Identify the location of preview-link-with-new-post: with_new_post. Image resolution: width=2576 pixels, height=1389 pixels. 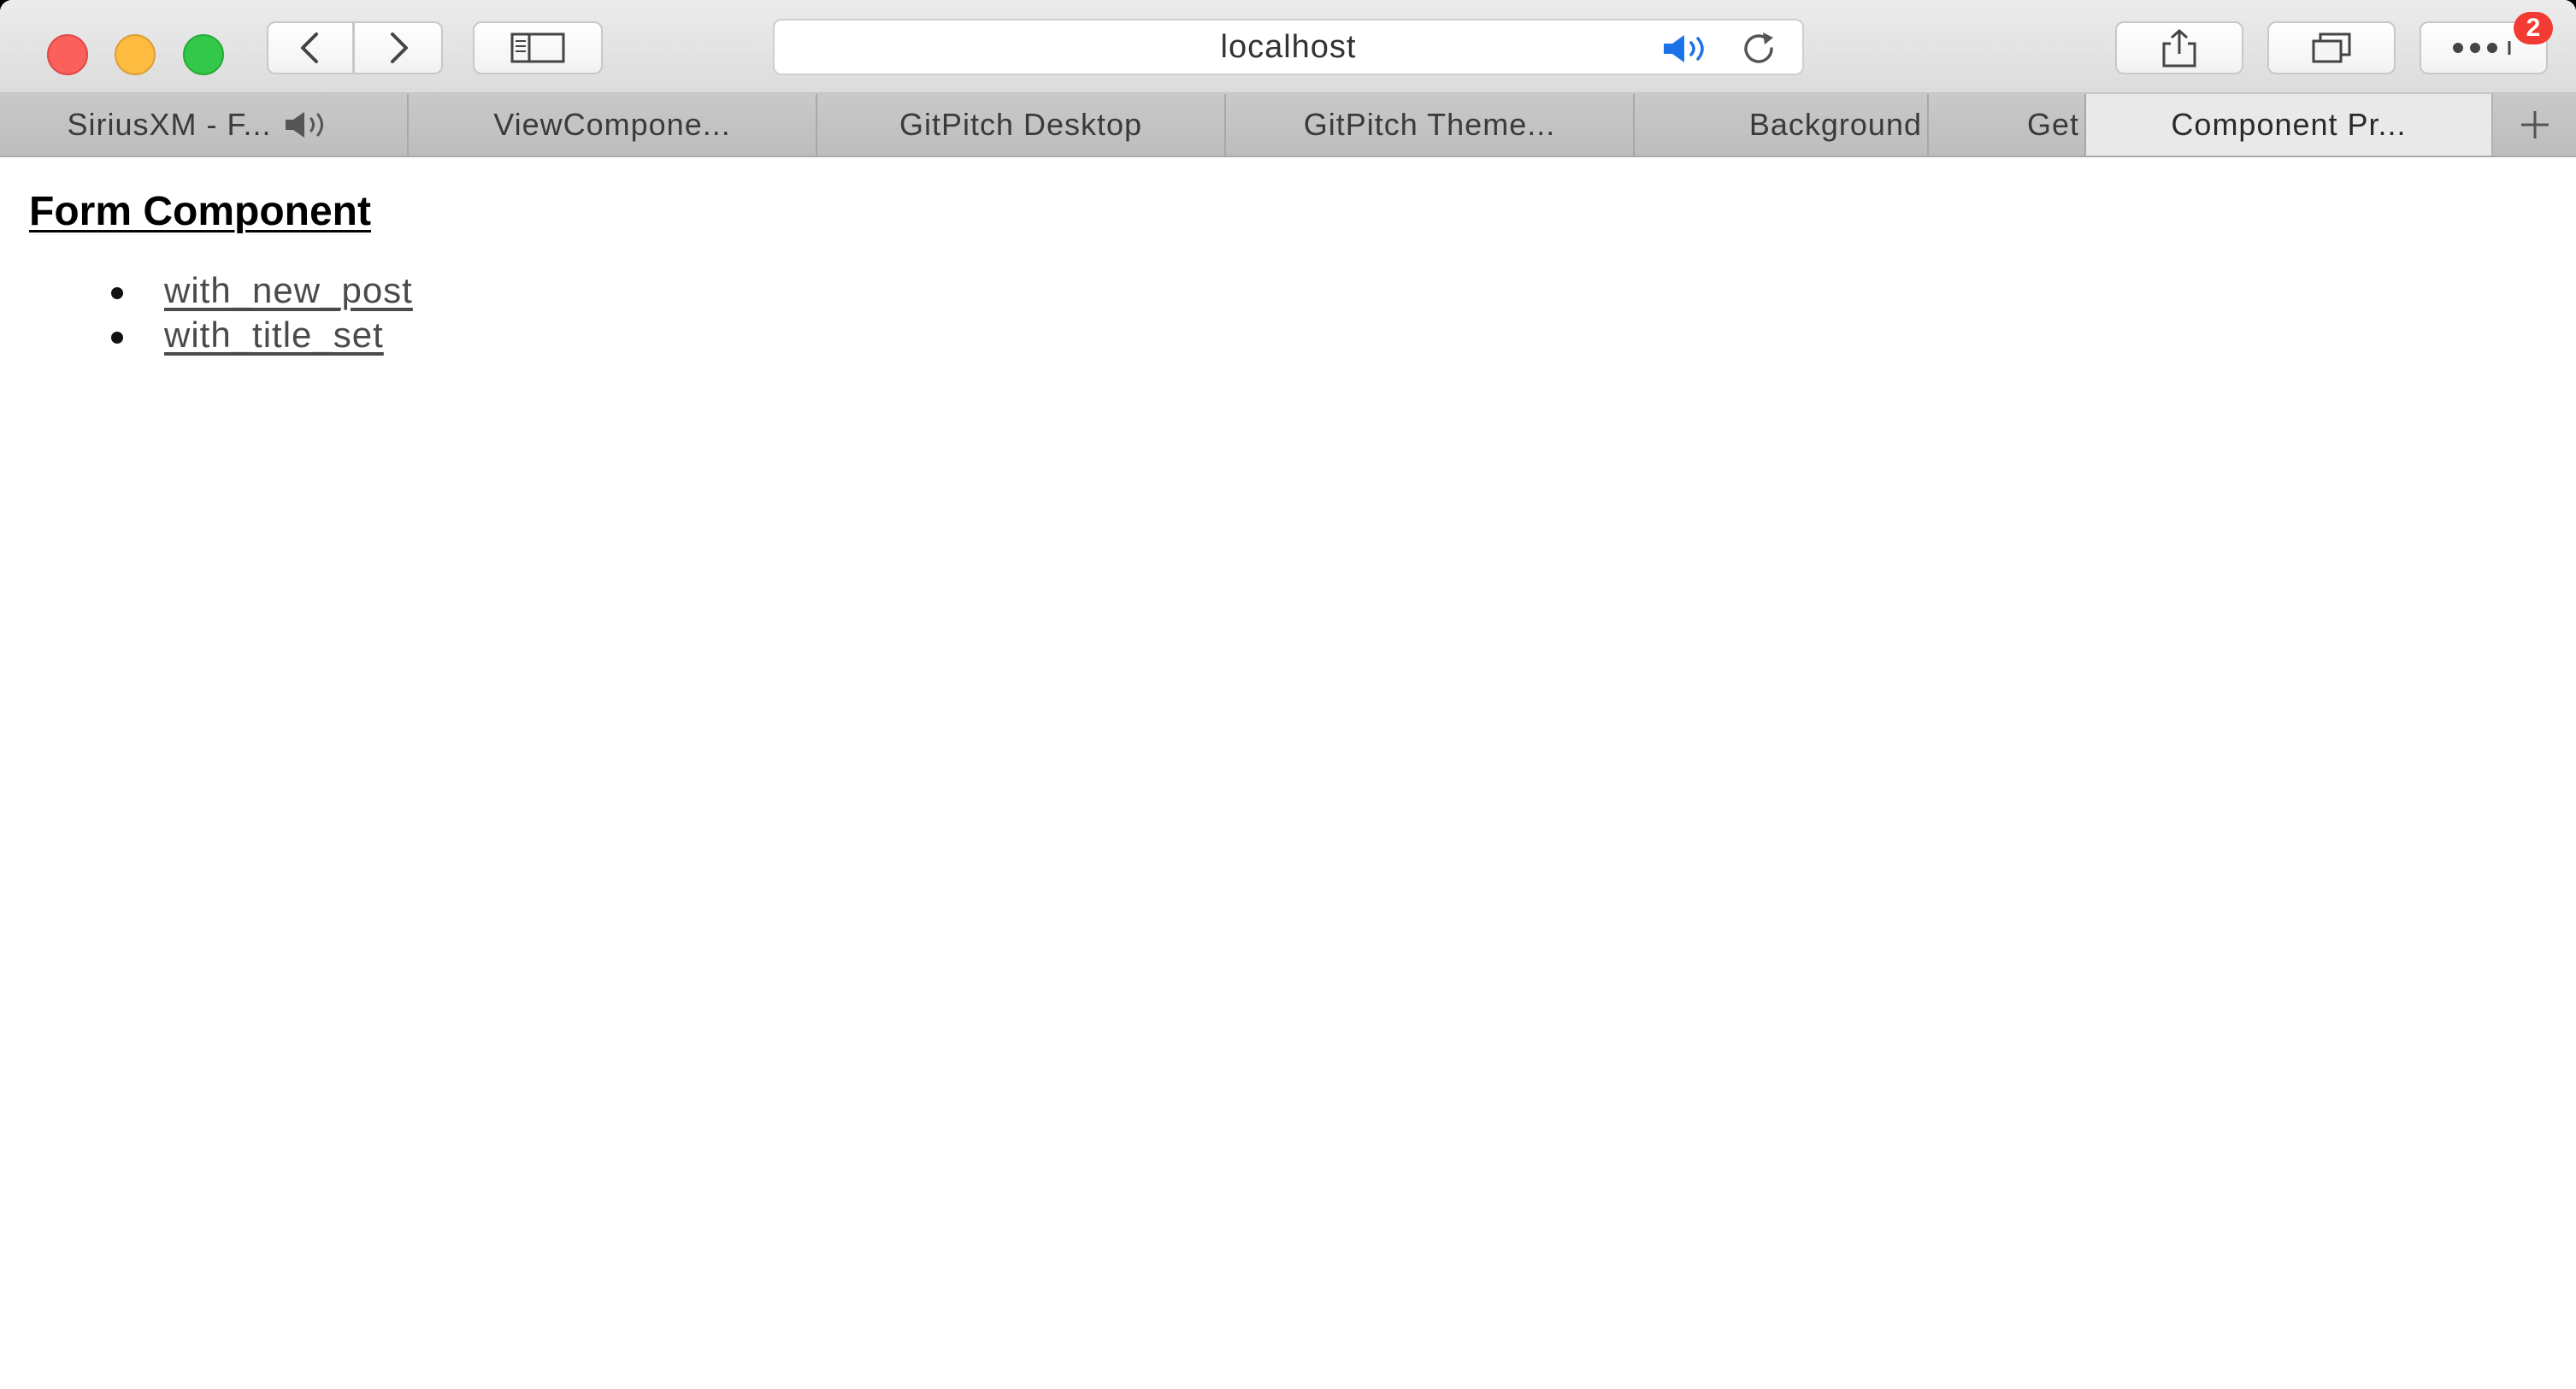
(288, 290).